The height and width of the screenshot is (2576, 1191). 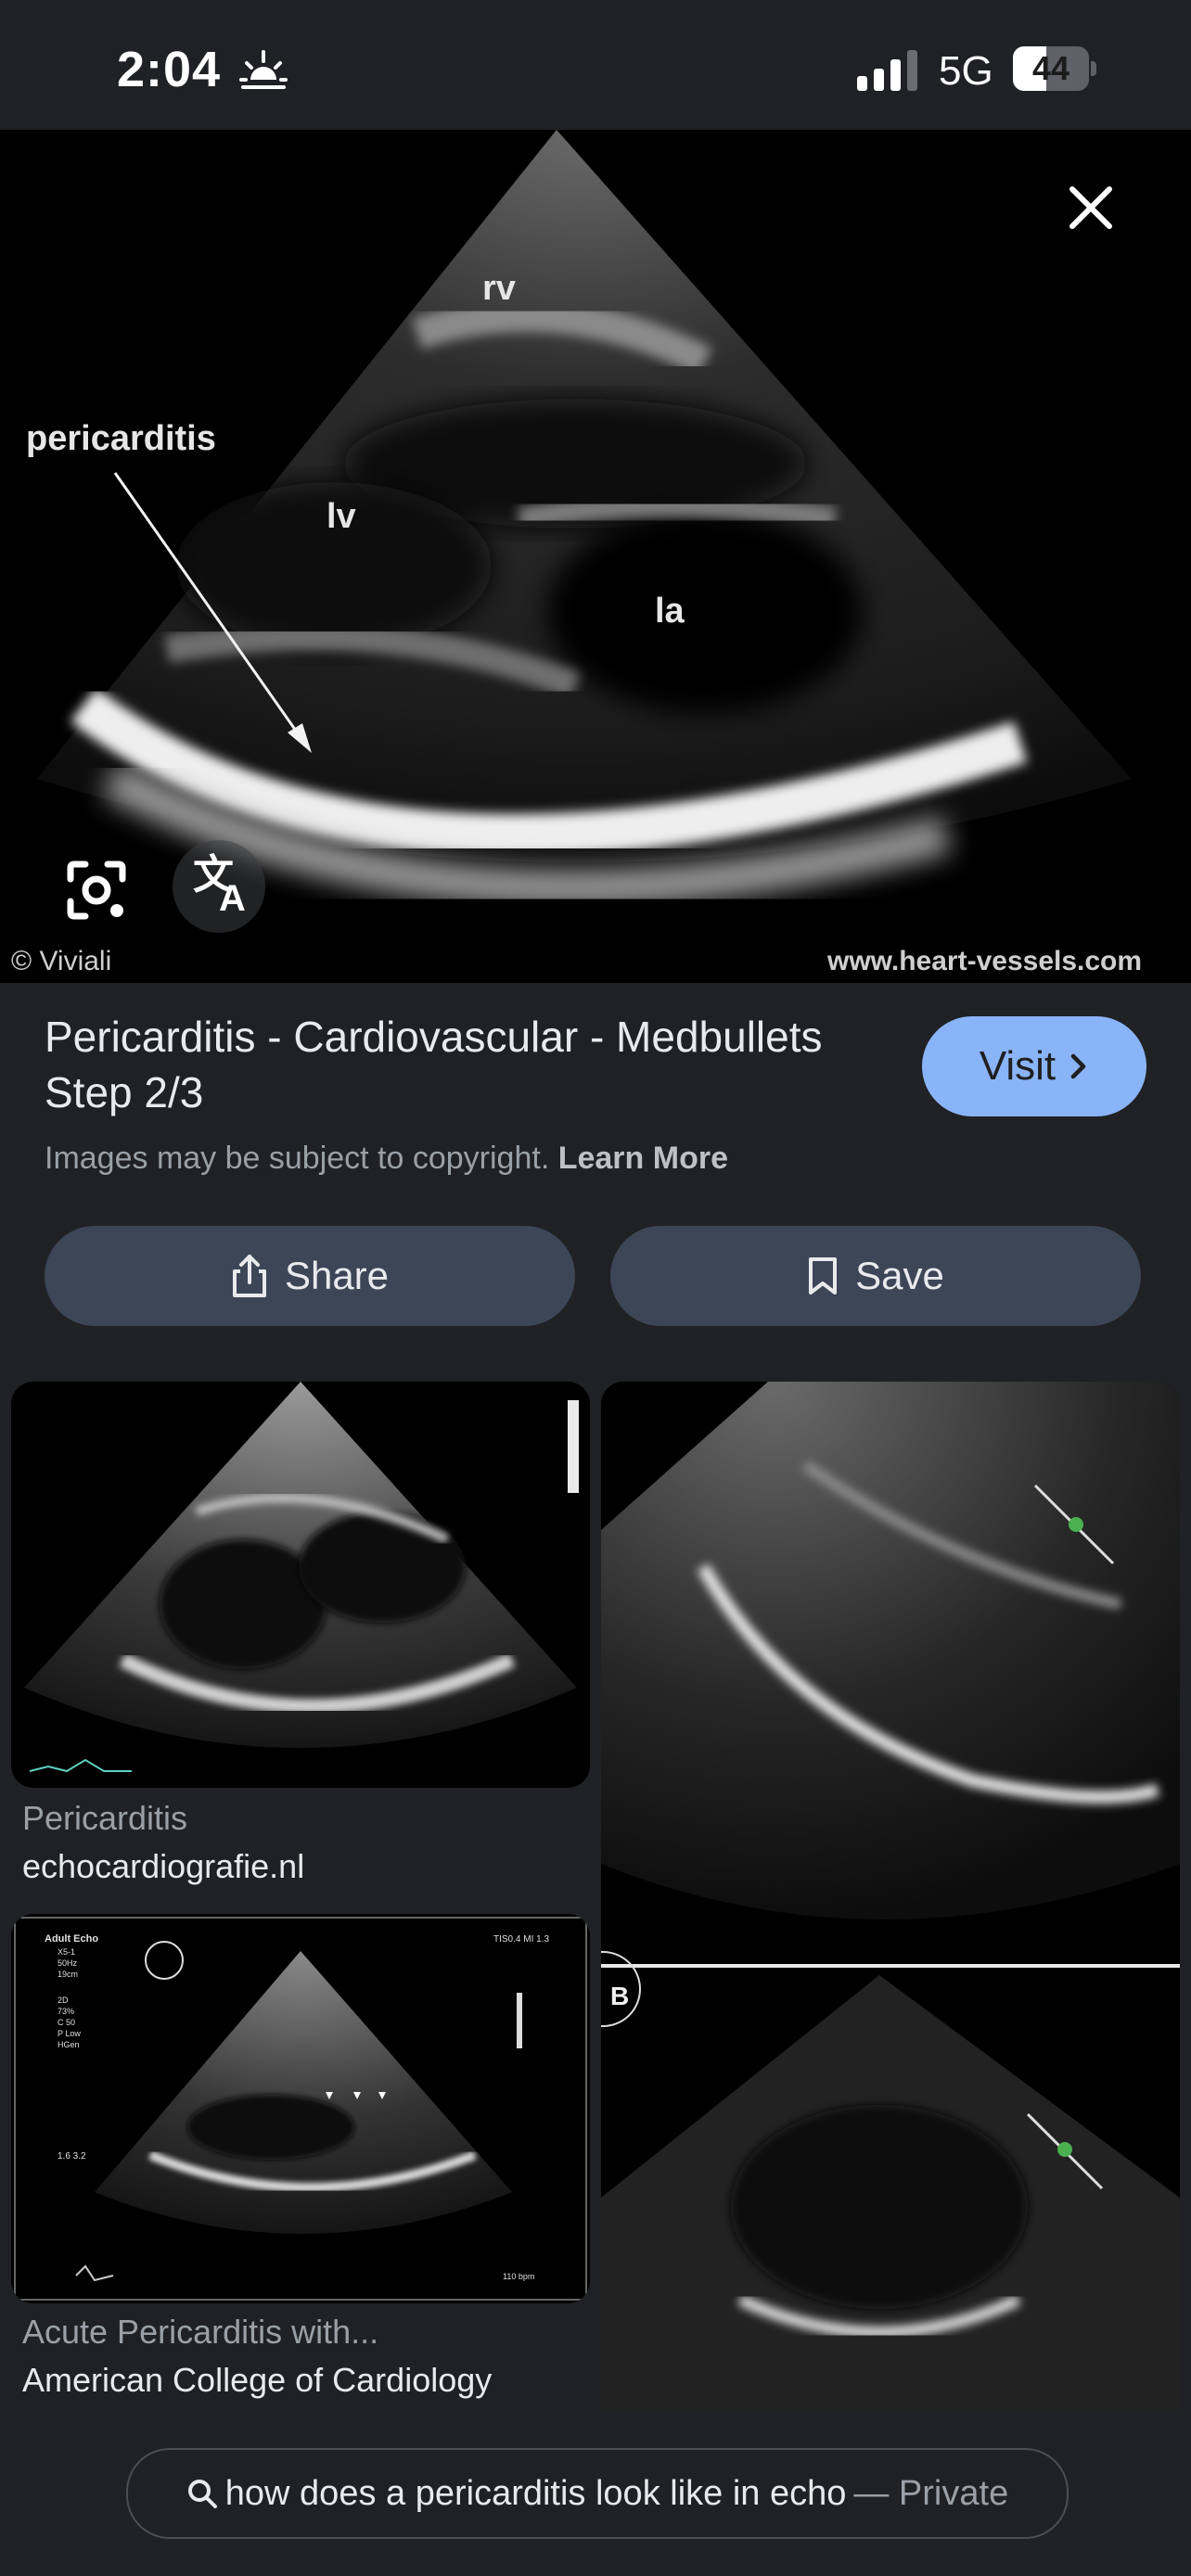 I want to click on overlay-setting-3: P Low, so click(x=69, y=2034).